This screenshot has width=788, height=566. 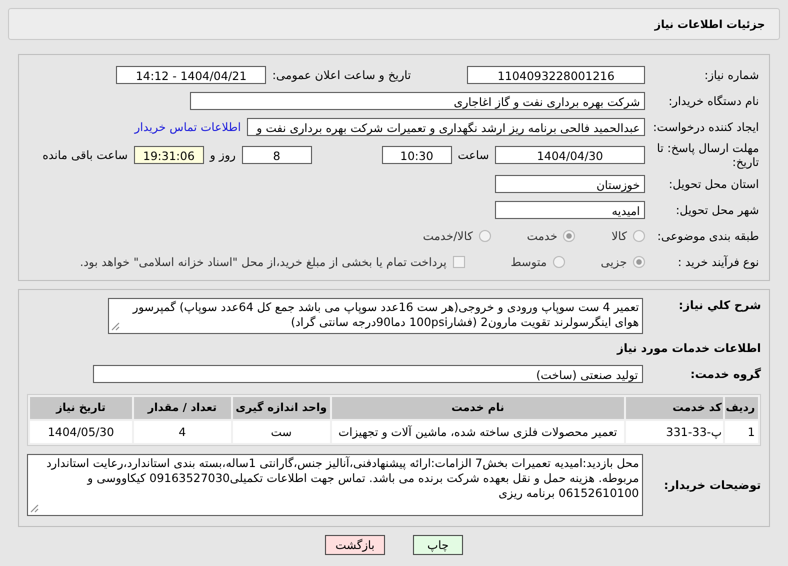 What do you see at coordinates (705, 127) in the screenshot?
I see `field-label: ایجاد کننده درخواست:` at bounding box center [705, 127].